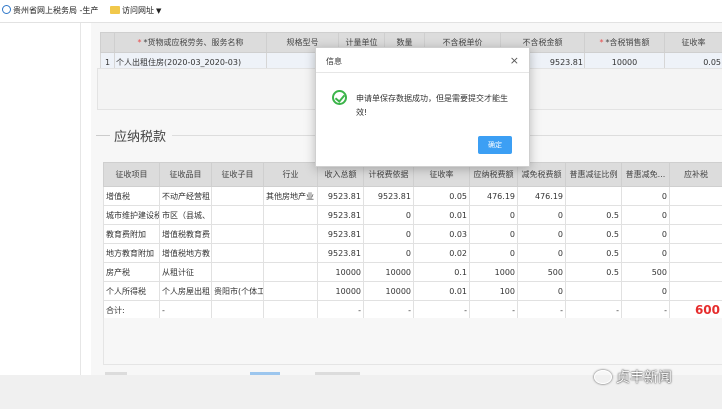  What do you see at coordinates (422, 60) in the screenshot?
I see `dialog-header: 信息 ×` at bounding box center [422, 60].